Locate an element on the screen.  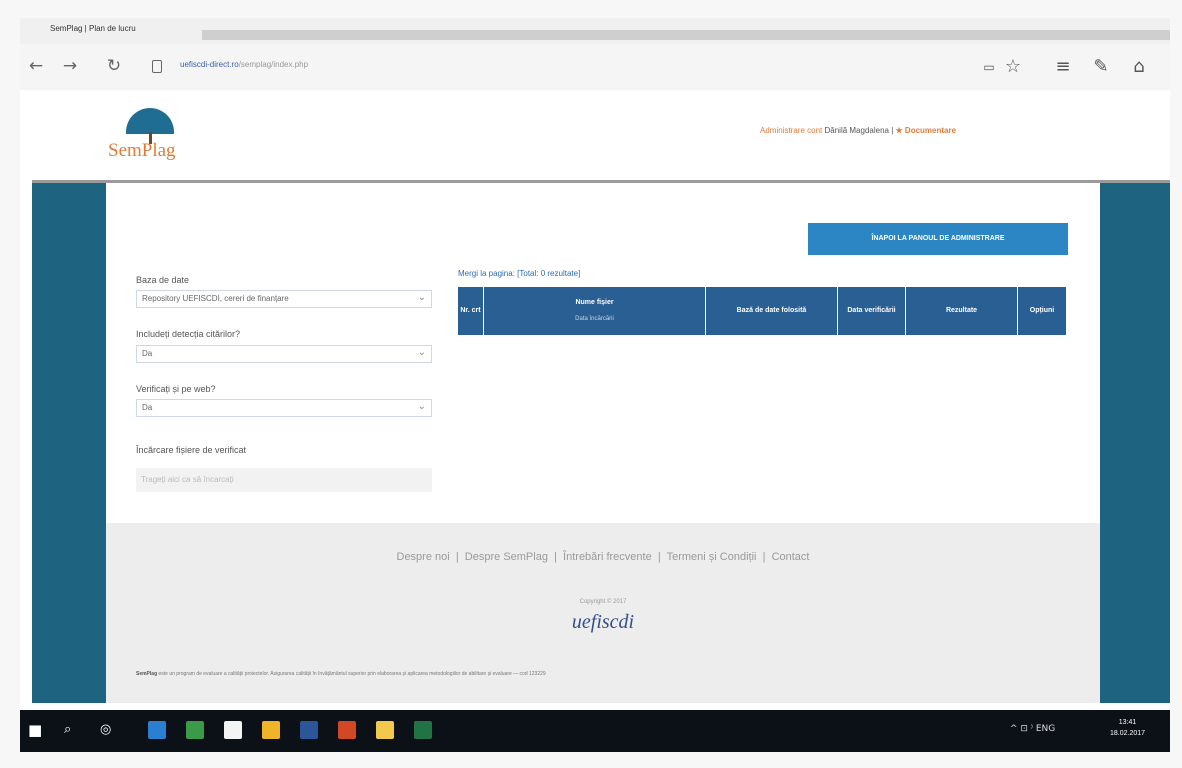
hub-icon: ≡ is located at coordinates (1063, 67).